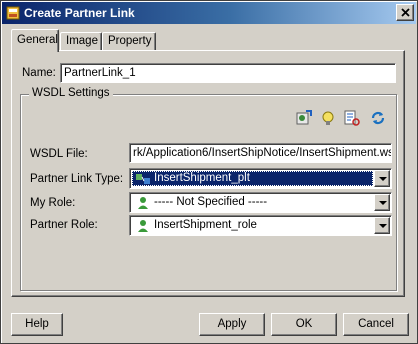  I want to click on dialog-app-icon, so click(13, 13).